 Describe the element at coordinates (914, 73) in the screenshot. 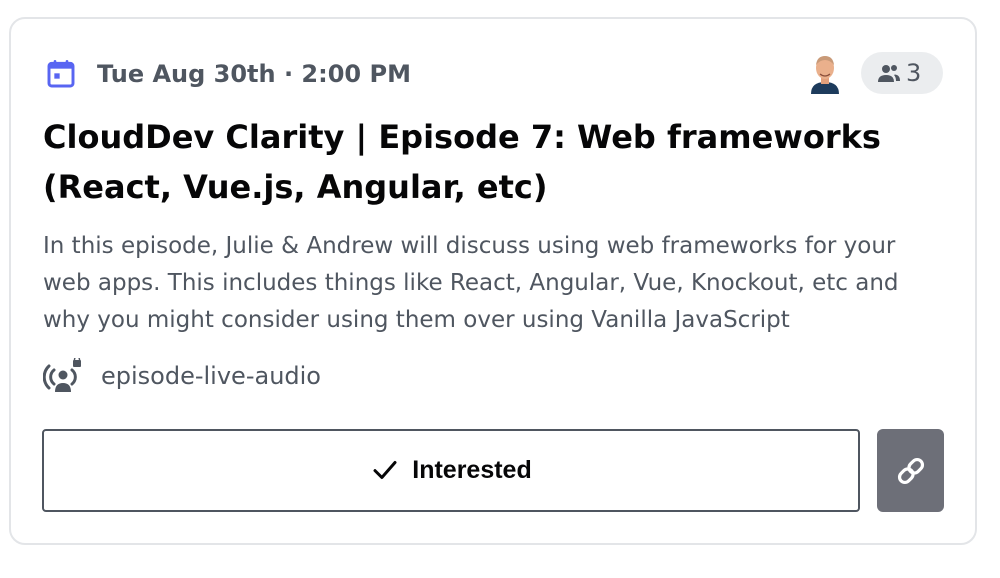

I see `interested-count: 3` at that location.